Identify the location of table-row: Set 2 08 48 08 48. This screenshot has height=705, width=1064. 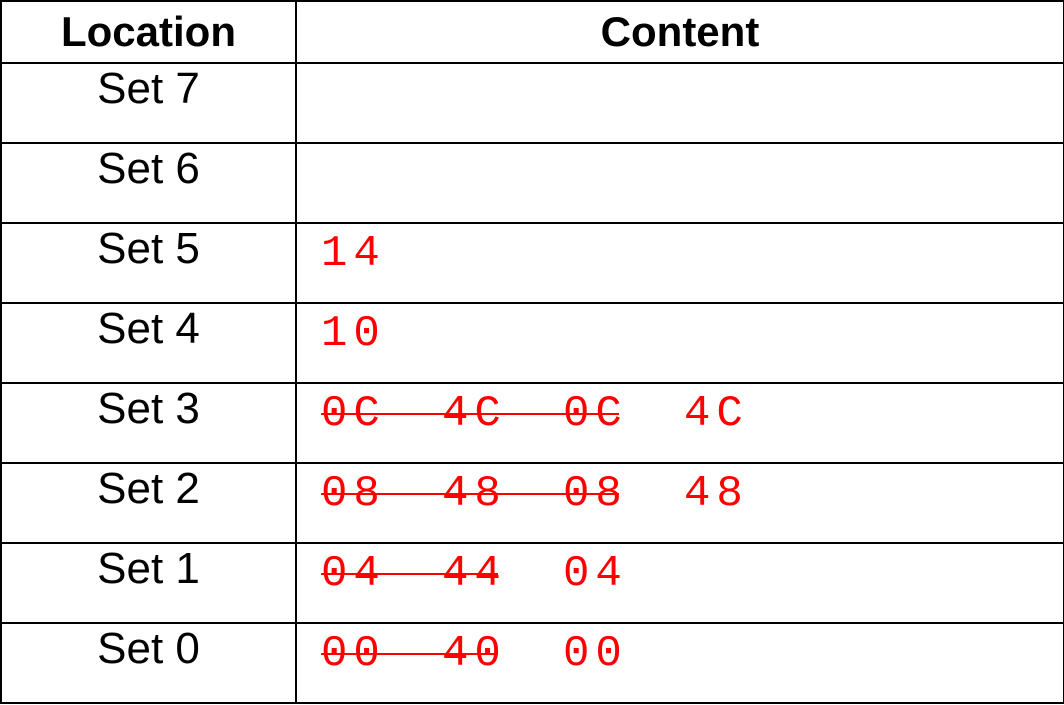
(532, 503).